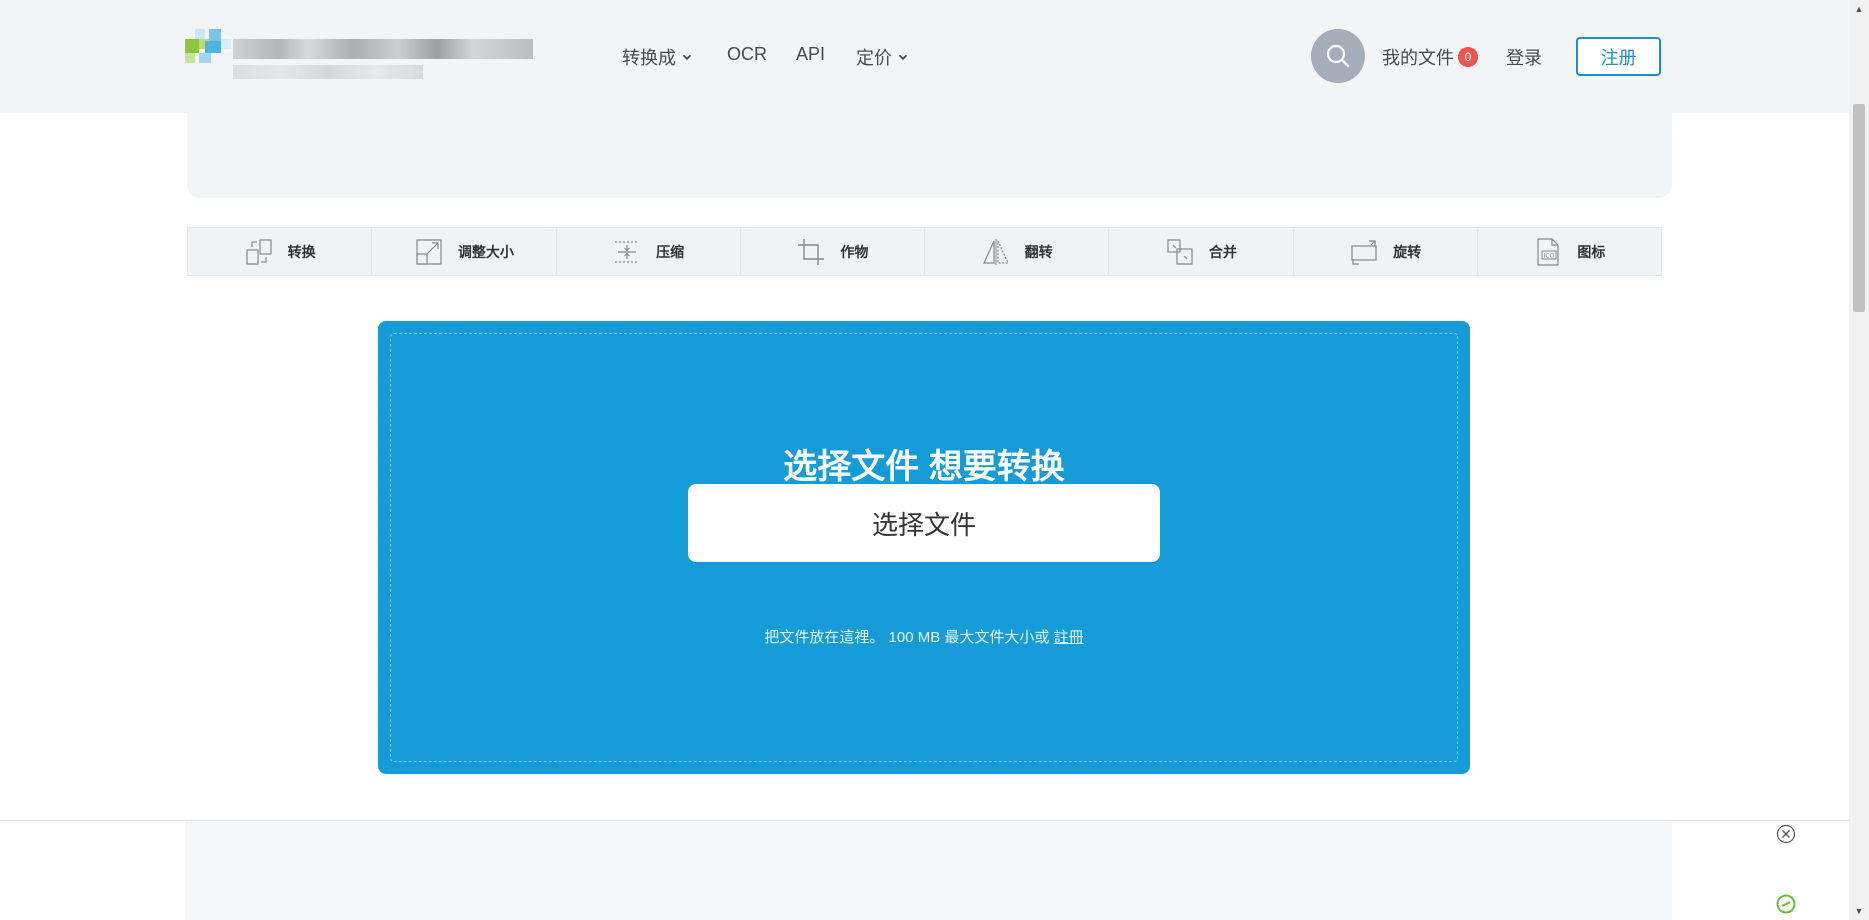  What do you see at coordinates (280, 251) in the screenshot?
I see `tool-convert: 转换` at bounding box center [280, 251].